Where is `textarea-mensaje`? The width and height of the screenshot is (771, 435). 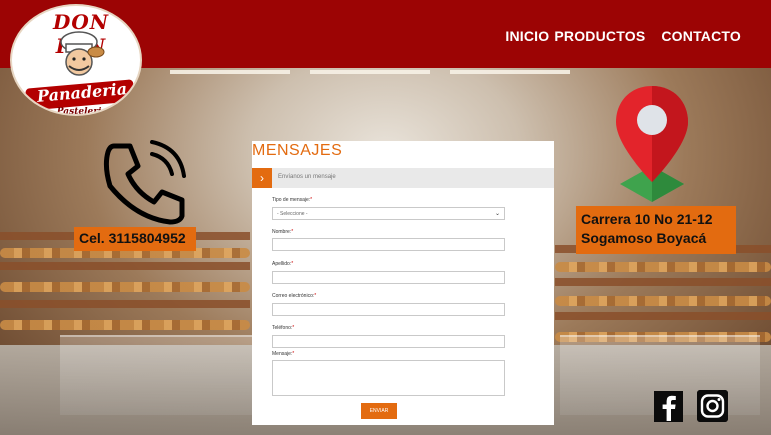 textarea-mensaje is located at coordinates (388, 378).